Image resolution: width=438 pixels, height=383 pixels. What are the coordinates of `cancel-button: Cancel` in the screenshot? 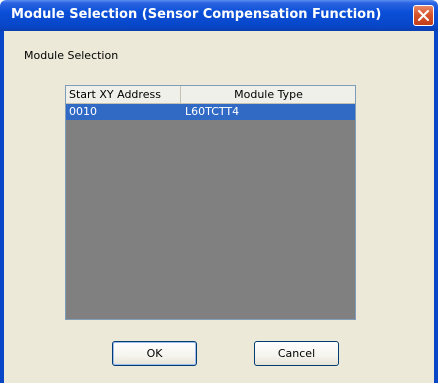 It's located at (296, 353).